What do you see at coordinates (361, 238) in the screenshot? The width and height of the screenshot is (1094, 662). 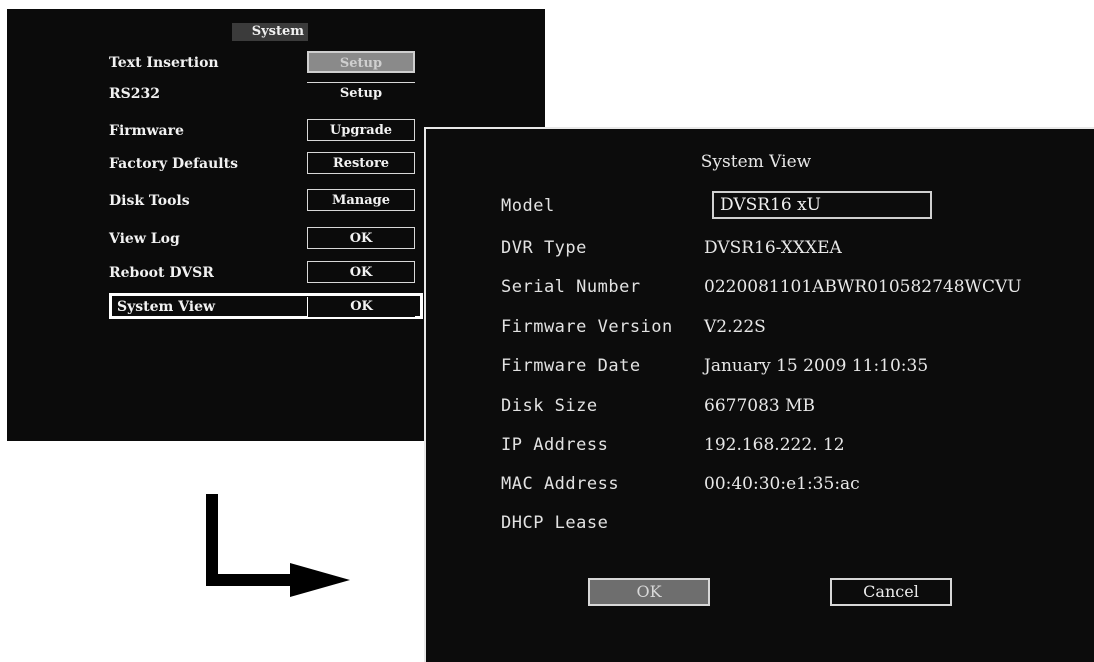 I see `view-log-ok-button: OK` at bounding box center [361, 238].